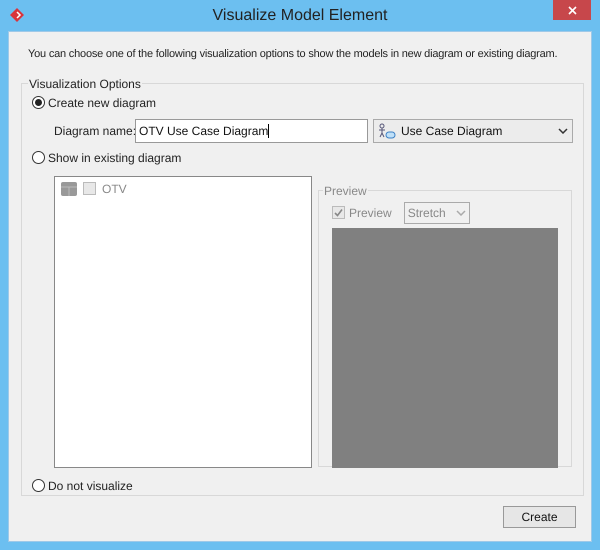 The height and width of the screenshot is (550, 600). I want to click on description-text: You can choose one of the following visualization options to show the models in new diagram or existing diagram., so click(292, 54).